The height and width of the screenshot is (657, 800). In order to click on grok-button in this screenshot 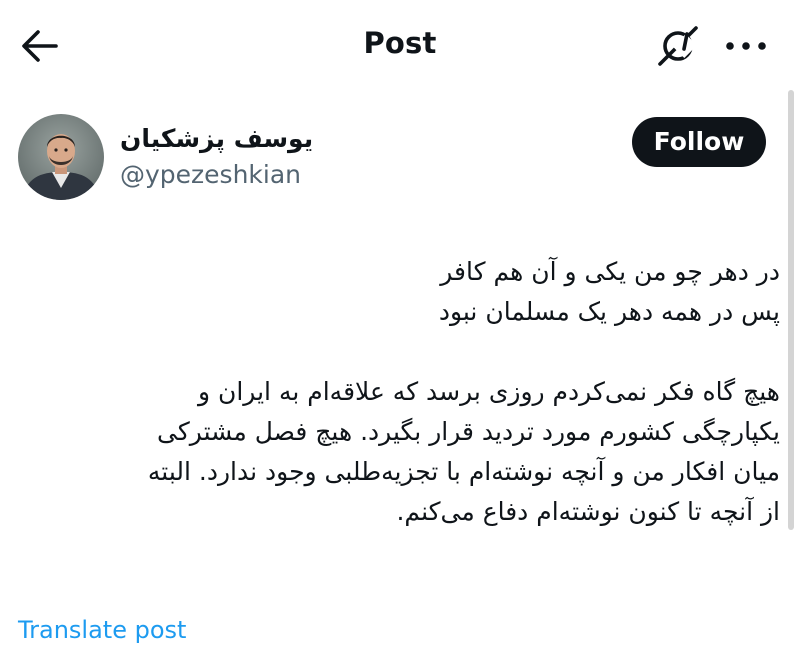, I will do `click(678, 46)`.